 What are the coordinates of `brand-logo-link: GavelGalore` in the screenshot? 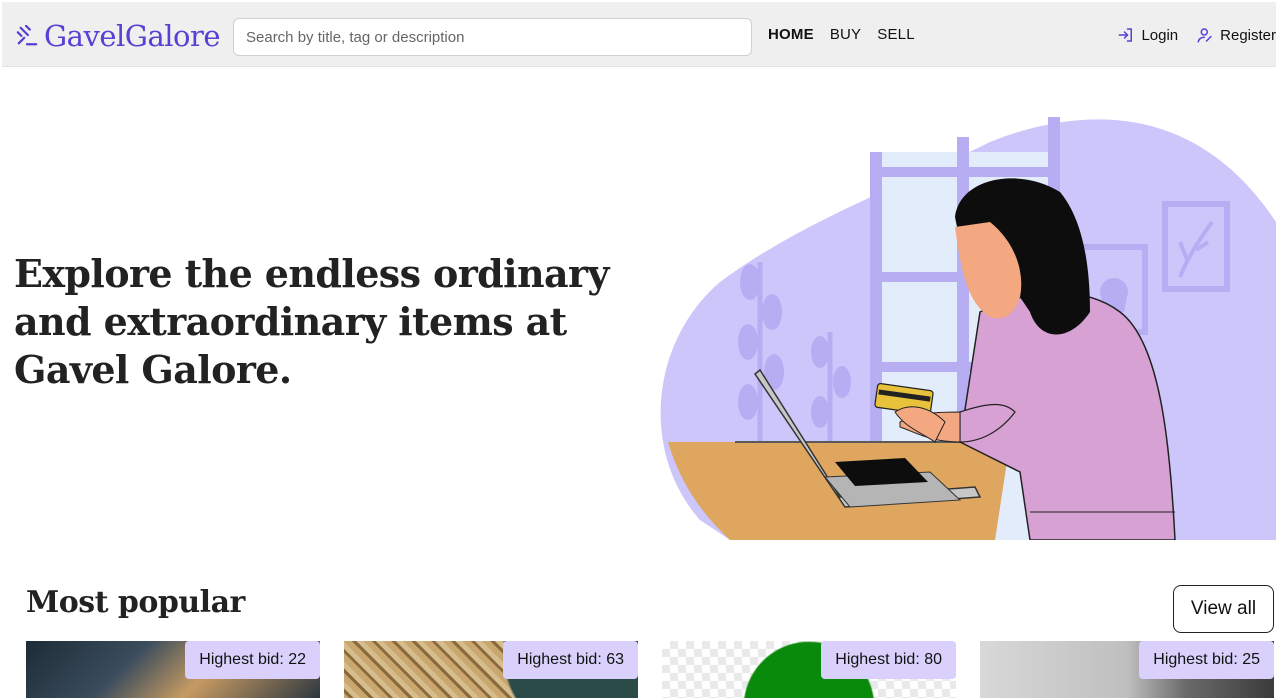 It's located at (118, 36).